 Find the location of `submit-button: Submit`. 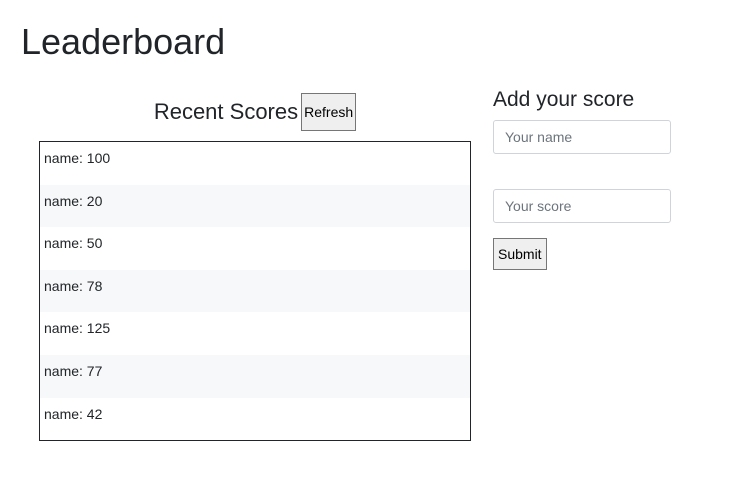

submit-button: Submit is located at coordinates (520, 254).